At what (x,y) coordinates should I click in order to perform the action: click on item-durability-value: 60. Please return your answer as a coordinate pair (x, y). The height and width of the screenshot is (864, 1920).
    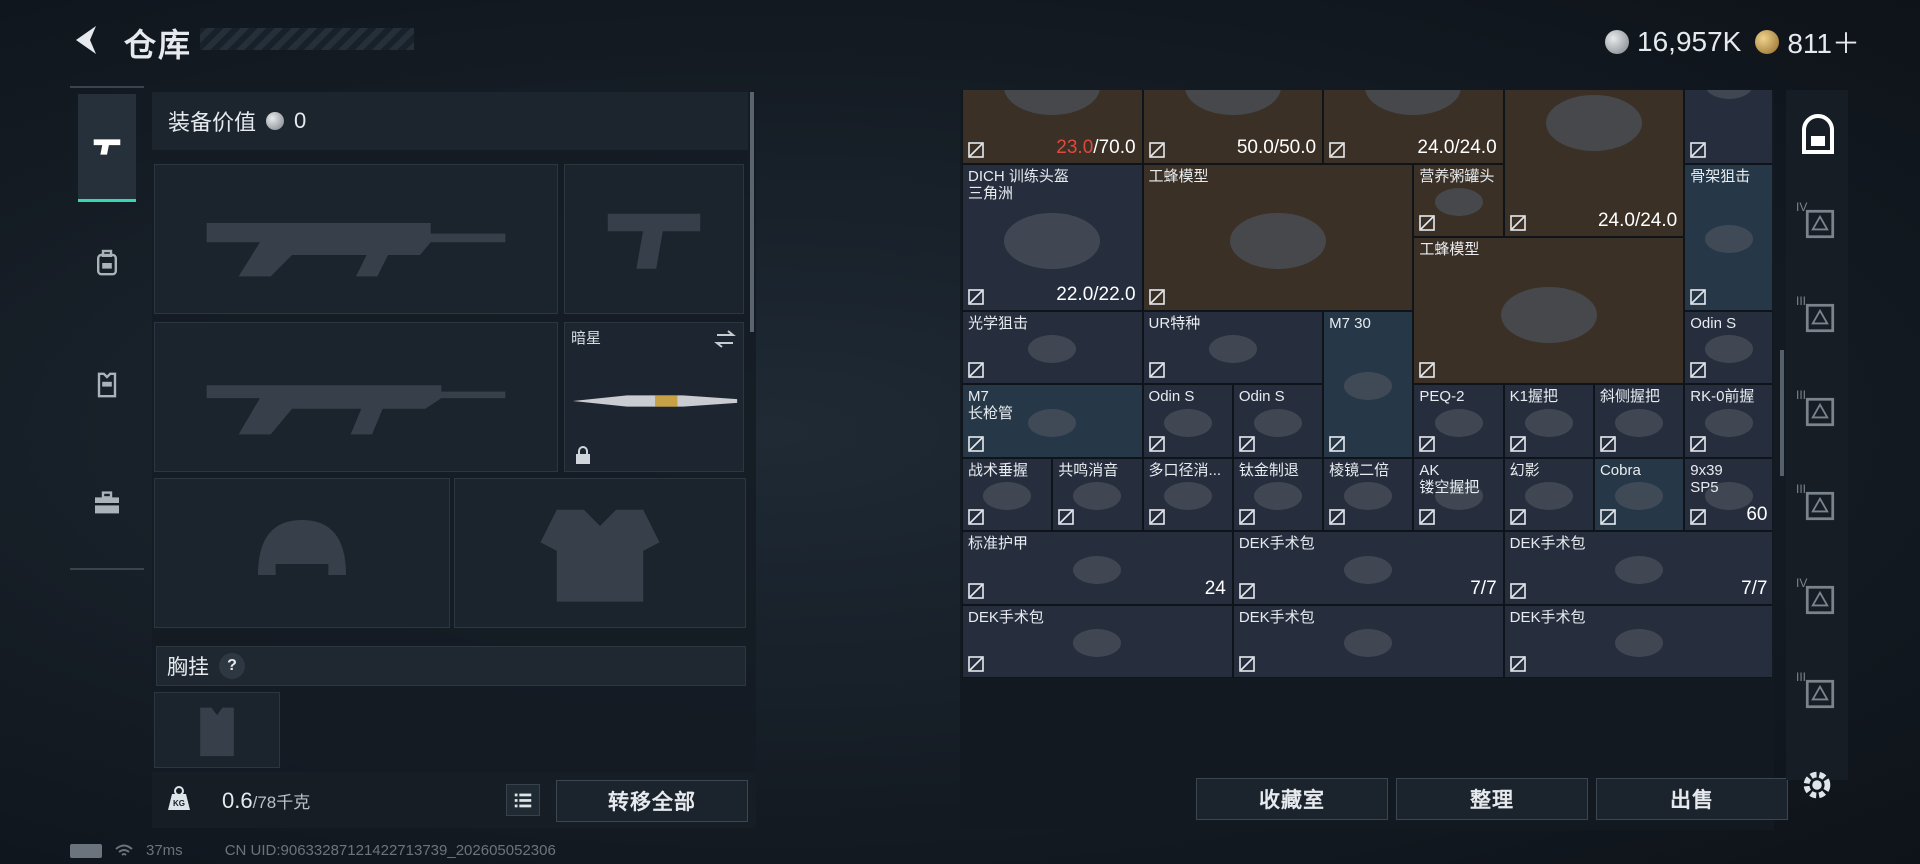
    Looking at the image, I should click on (1757, 514).